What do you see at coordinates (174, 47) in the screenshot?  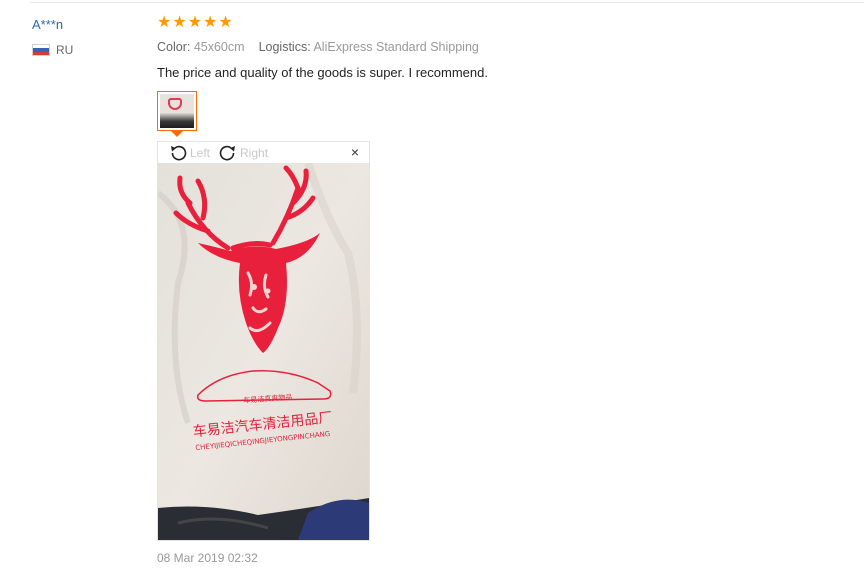 I see `color-label: Color:` at bounding box center [174, 47].